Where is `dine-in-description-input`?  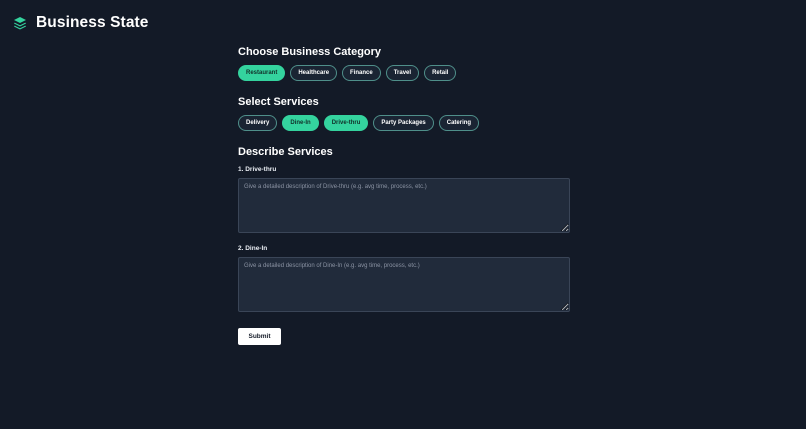 dine-in-description-input is located at coordinates (404, 284).